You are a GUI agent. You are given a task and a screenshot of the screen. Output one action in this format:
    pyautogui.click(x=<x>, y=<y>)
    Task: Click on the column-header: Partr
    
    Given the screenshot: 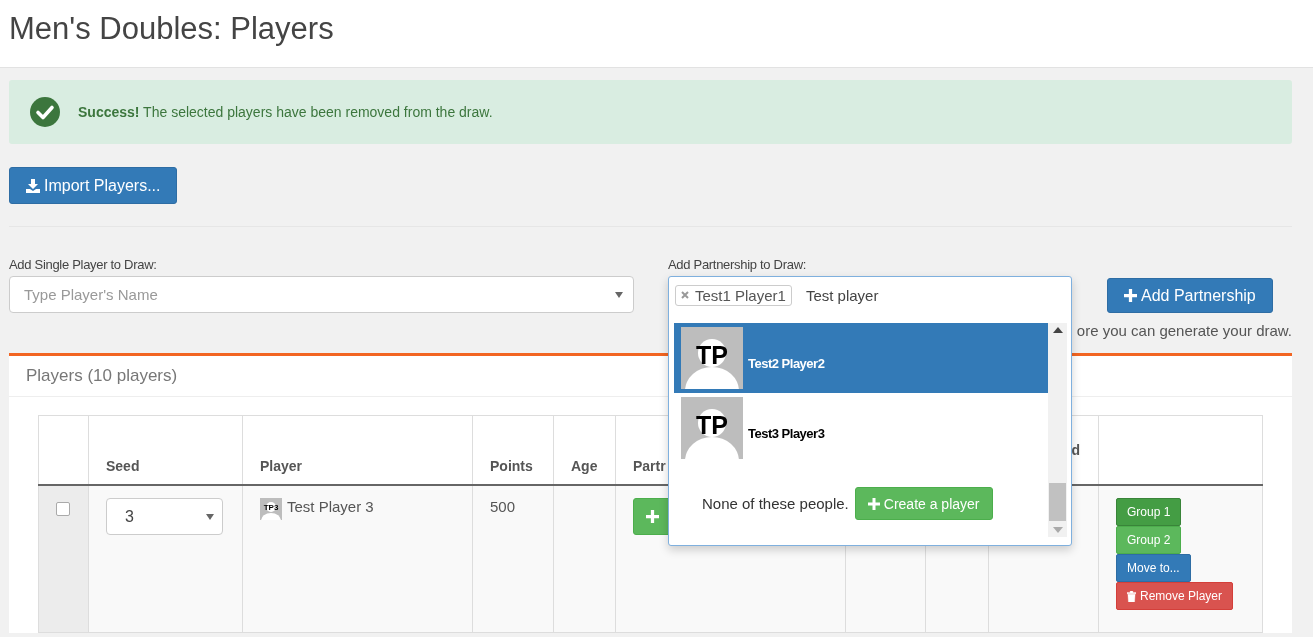 What is the action you would take?
    pyautogui.click(x=649, y=466)
    